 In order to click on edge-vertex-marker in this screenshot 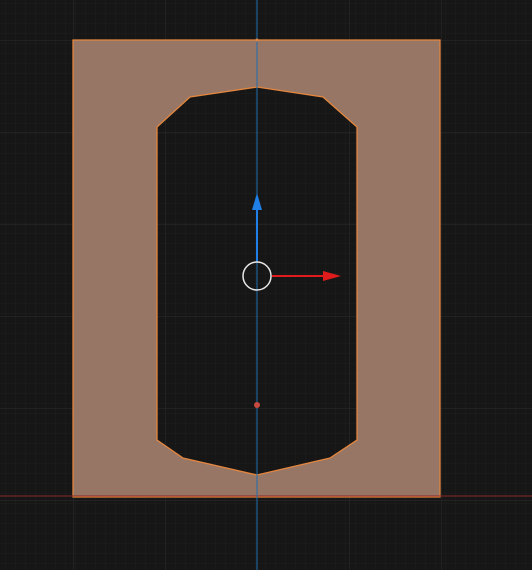, I will do `click(257, 40)`.